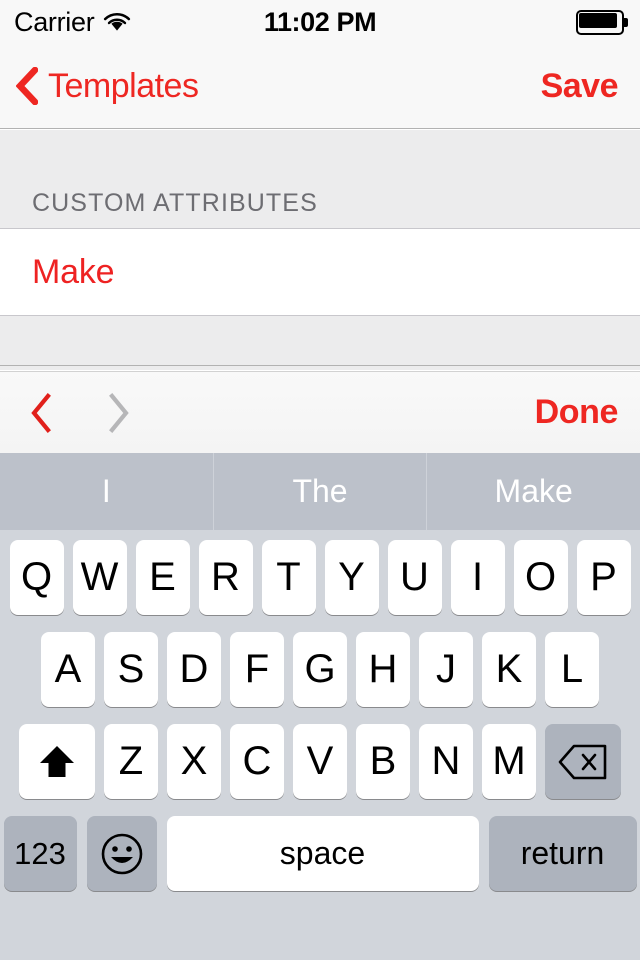 The width and height of the screenshot is (640, 960). What do you see at coordinates (320, 341) in the screenshot?
I see `table-bottom-spacer` at bounding box center [320, 341].